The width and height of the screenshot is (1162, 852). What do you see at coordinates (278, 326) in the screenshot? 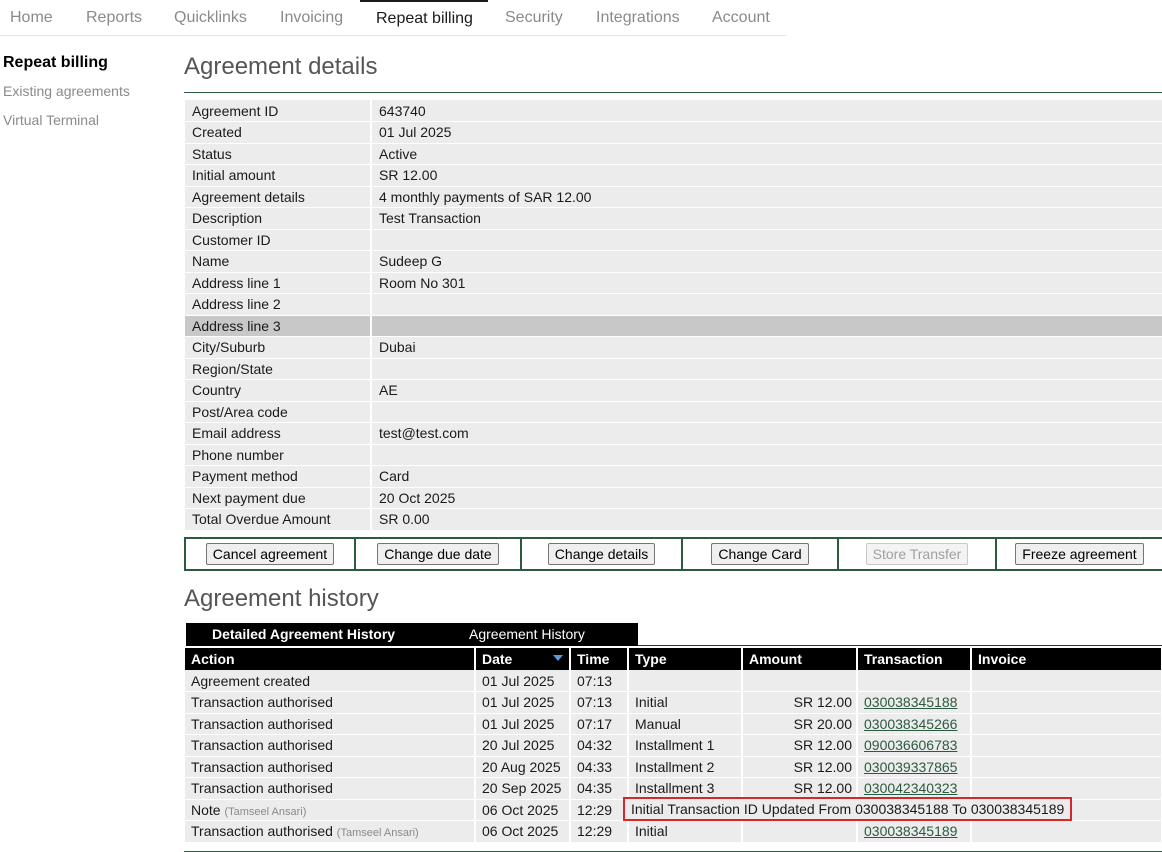
I see `detail-label: Address line 3` at bounding box center [278, 326].